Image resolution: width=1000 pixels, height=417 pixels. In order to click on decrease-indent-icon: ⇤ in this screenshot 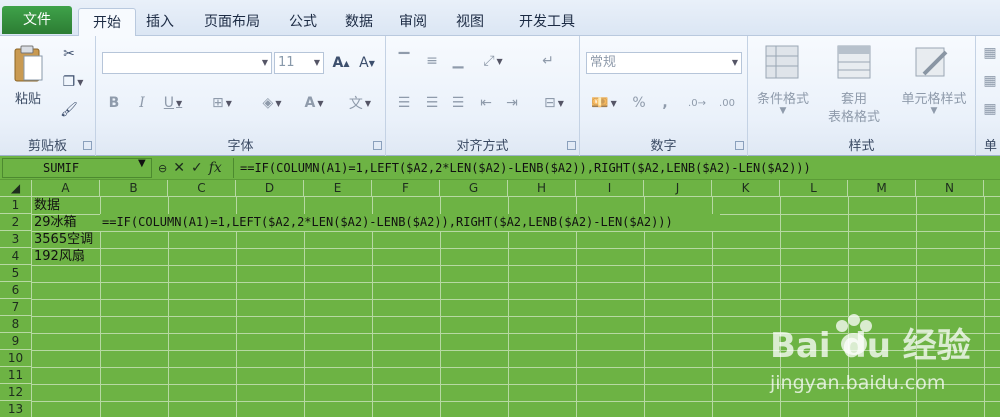, I will do `click(486, 103)`.